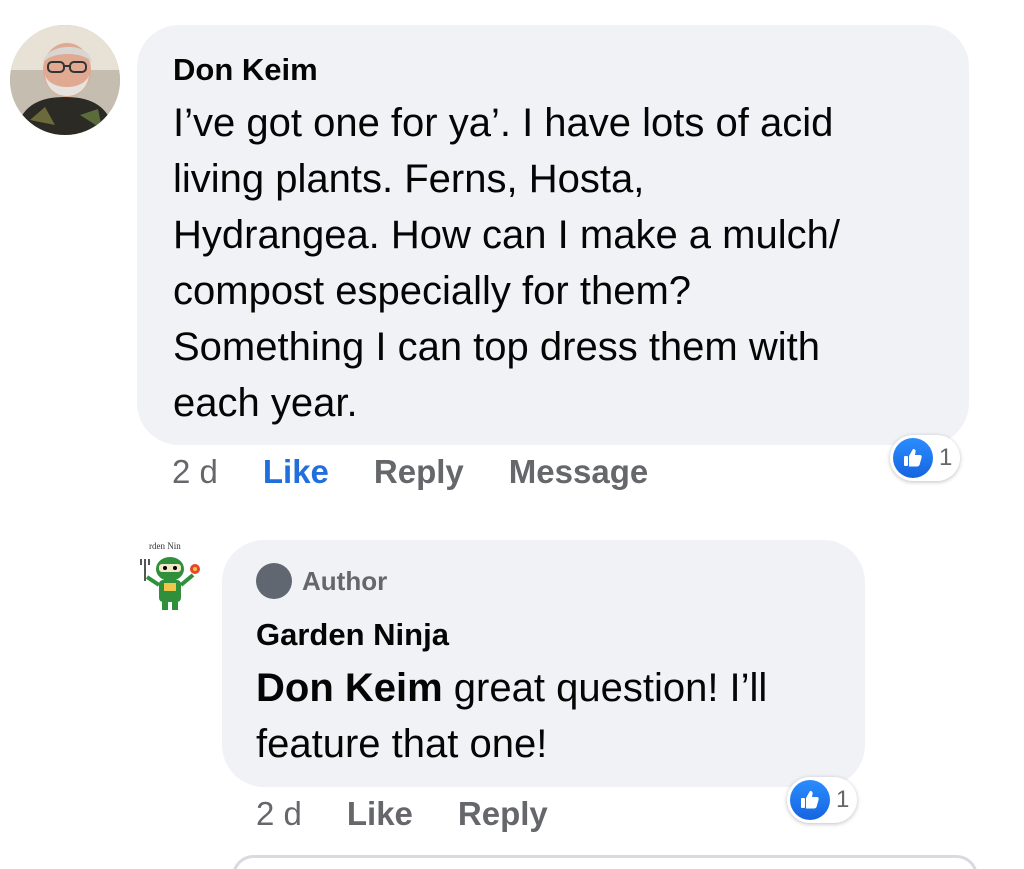 This screenshot has width=1024, height=869. Describe the element at coordinates (195, 472) in the screenshot. I see `comment-timestamp: 2 d` at that location.